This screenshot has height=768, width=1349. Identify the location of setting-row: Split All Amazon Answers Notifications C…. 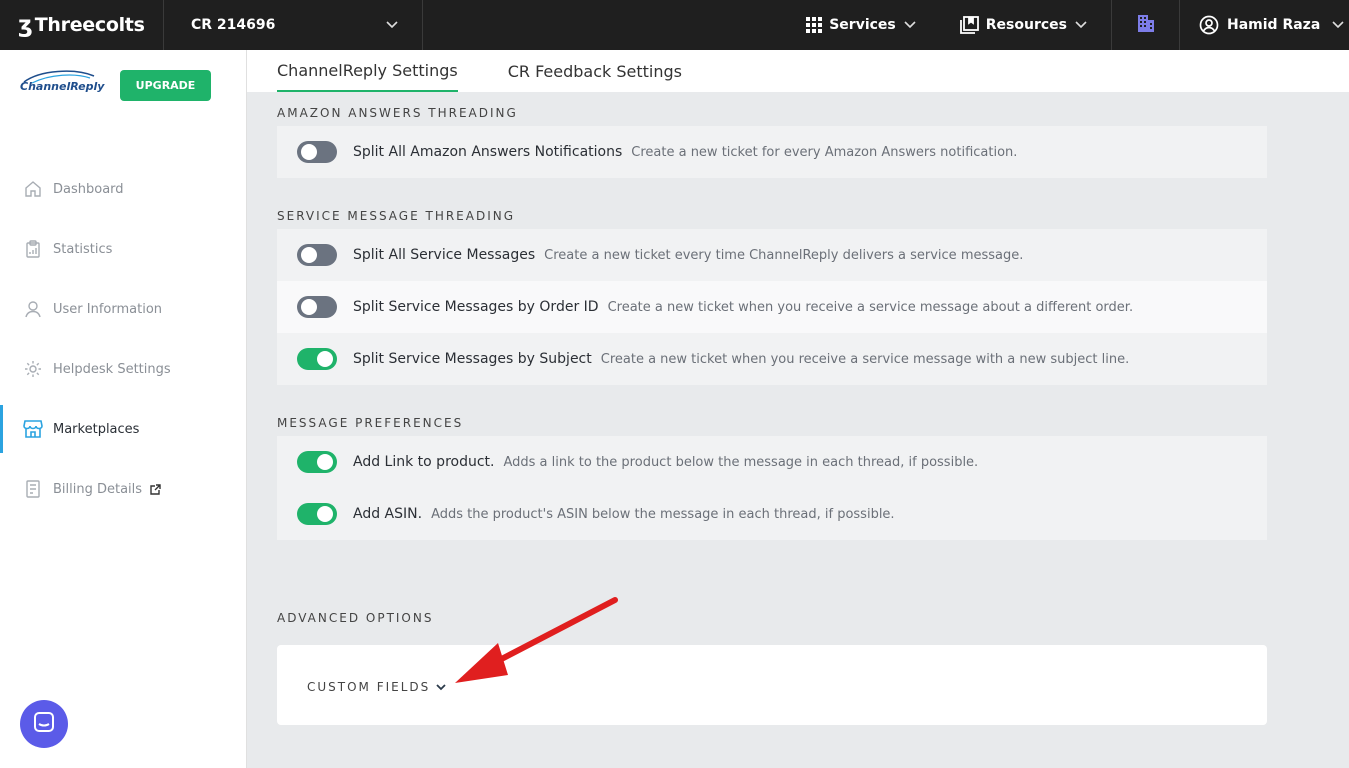
(772, 152).